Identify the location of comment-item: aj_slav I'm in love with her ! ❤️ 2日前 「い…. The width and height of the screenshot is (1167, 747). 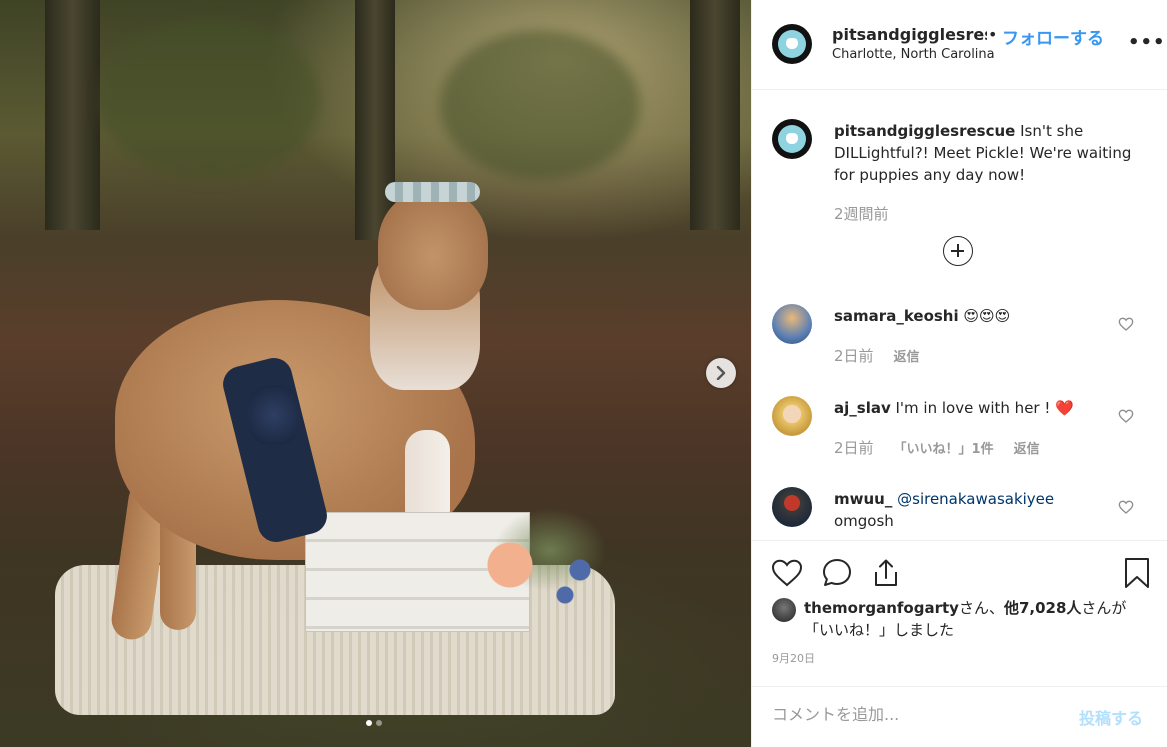
(959, 433).